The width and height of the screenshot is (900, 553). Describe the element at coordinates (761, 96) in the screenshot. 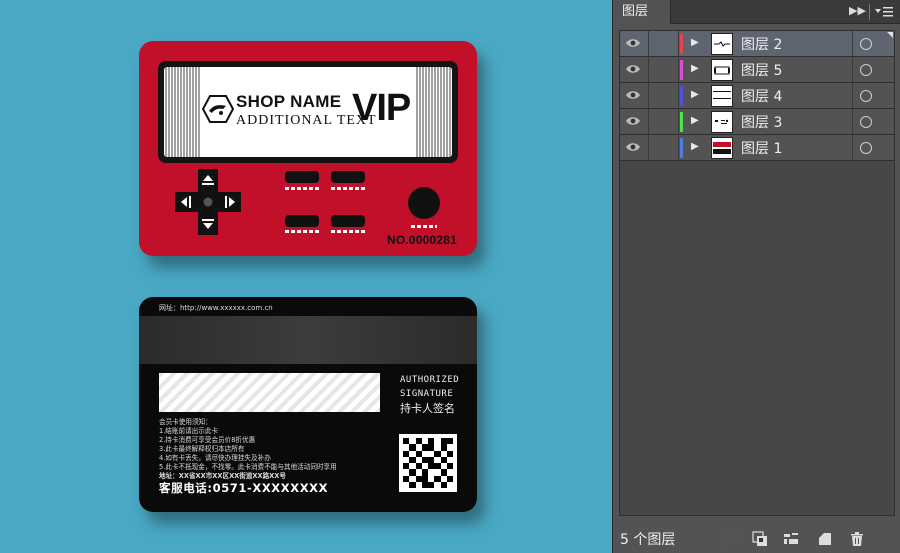

I see `layer-name: 图层 4` at that location.